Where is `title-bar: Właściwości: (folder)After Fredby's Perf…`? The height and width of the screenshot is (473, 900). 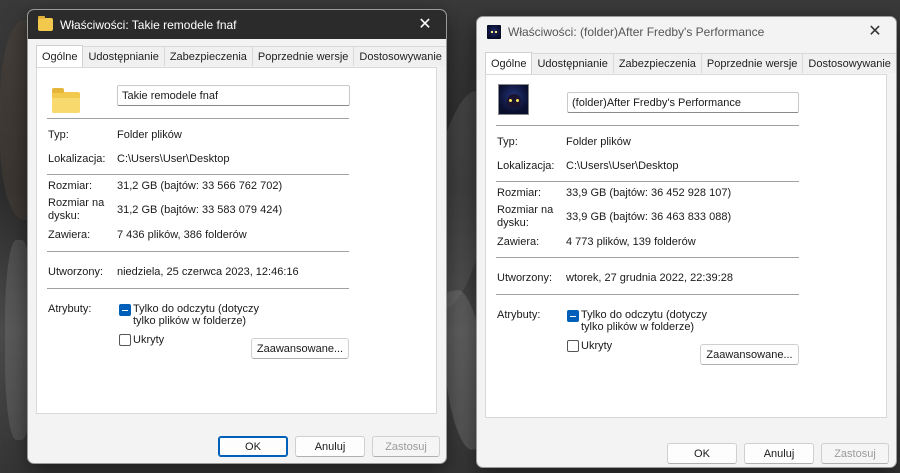
title-bar: Właściwości: (folder)After Fredby's Perf… is located at coordinates (686, 31).